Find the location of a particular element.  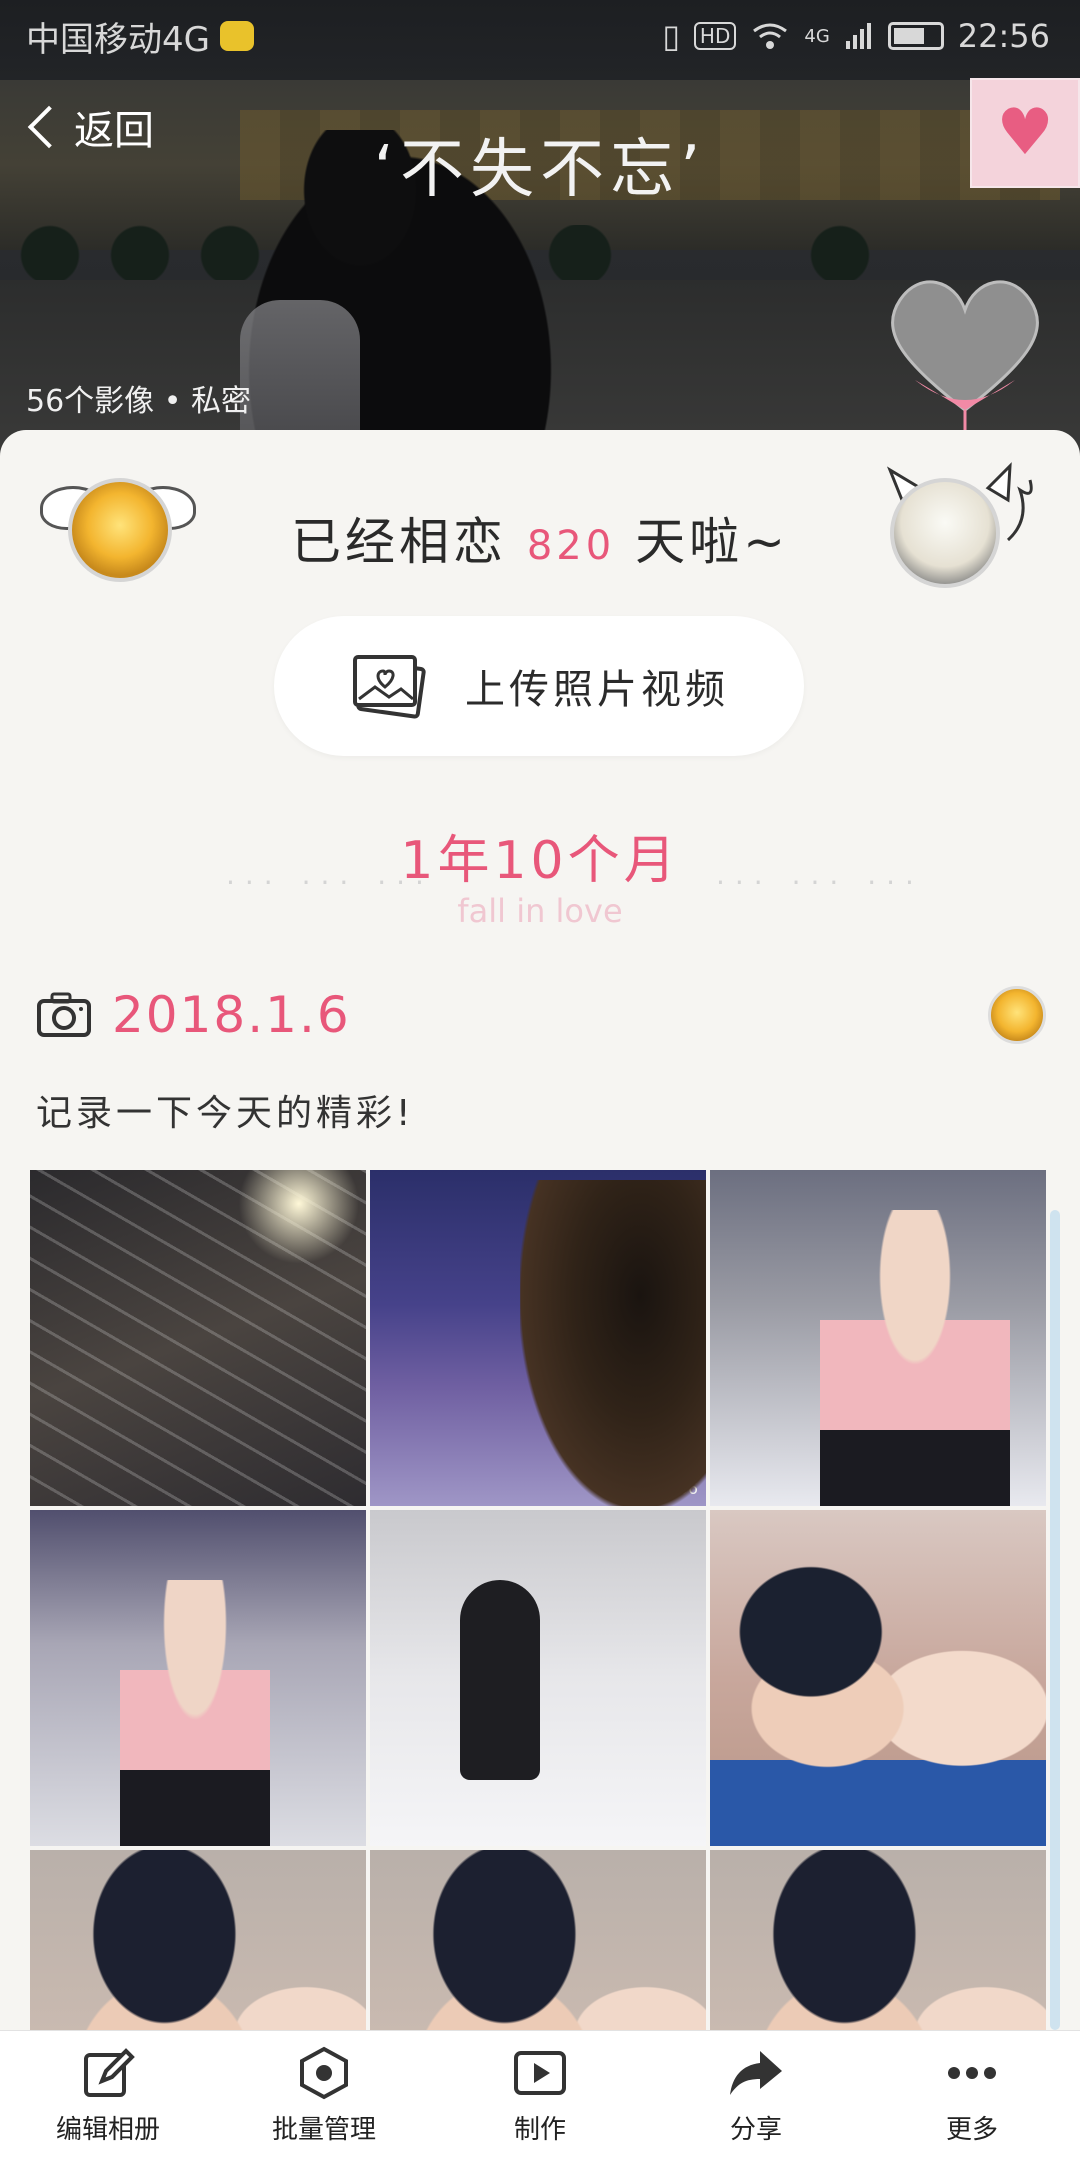

heart-balloon-icon is located at coordinates (965, 350).